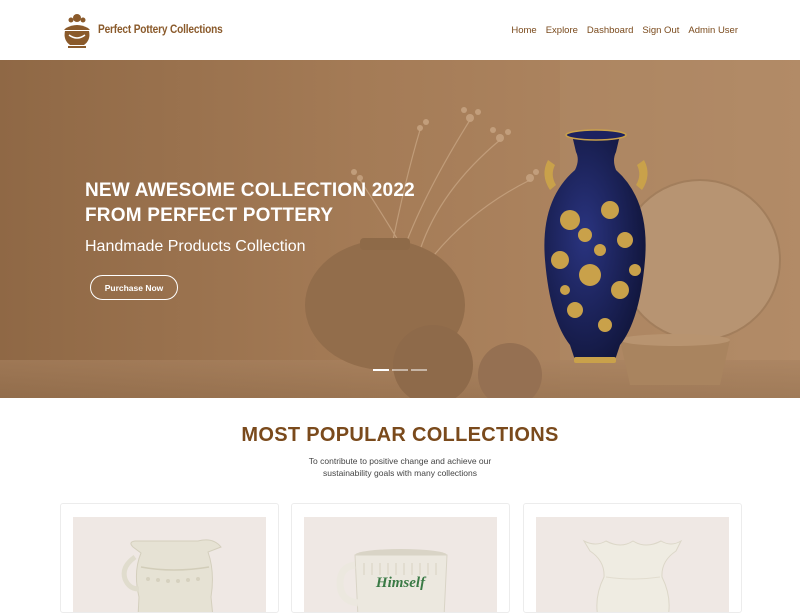  Describe the element at coordinates (632, 575) in the screenshot. I see `white-vase-image` at that location.